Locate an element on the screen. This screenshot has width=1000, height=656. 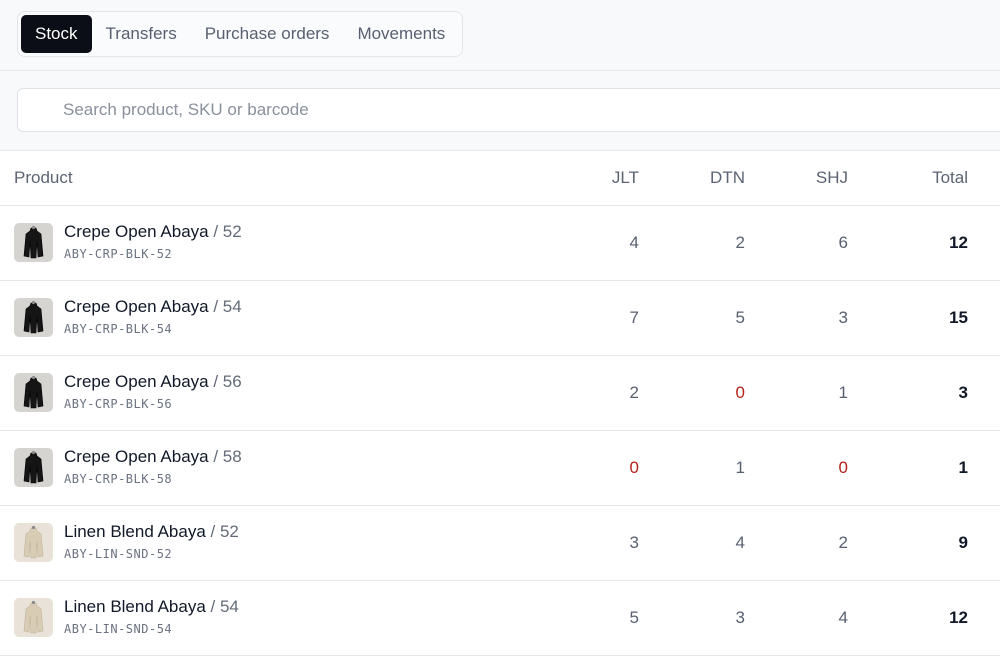
top-bar: Stock Transfers Purchase orders Movements is located at coordinates (500, 35).